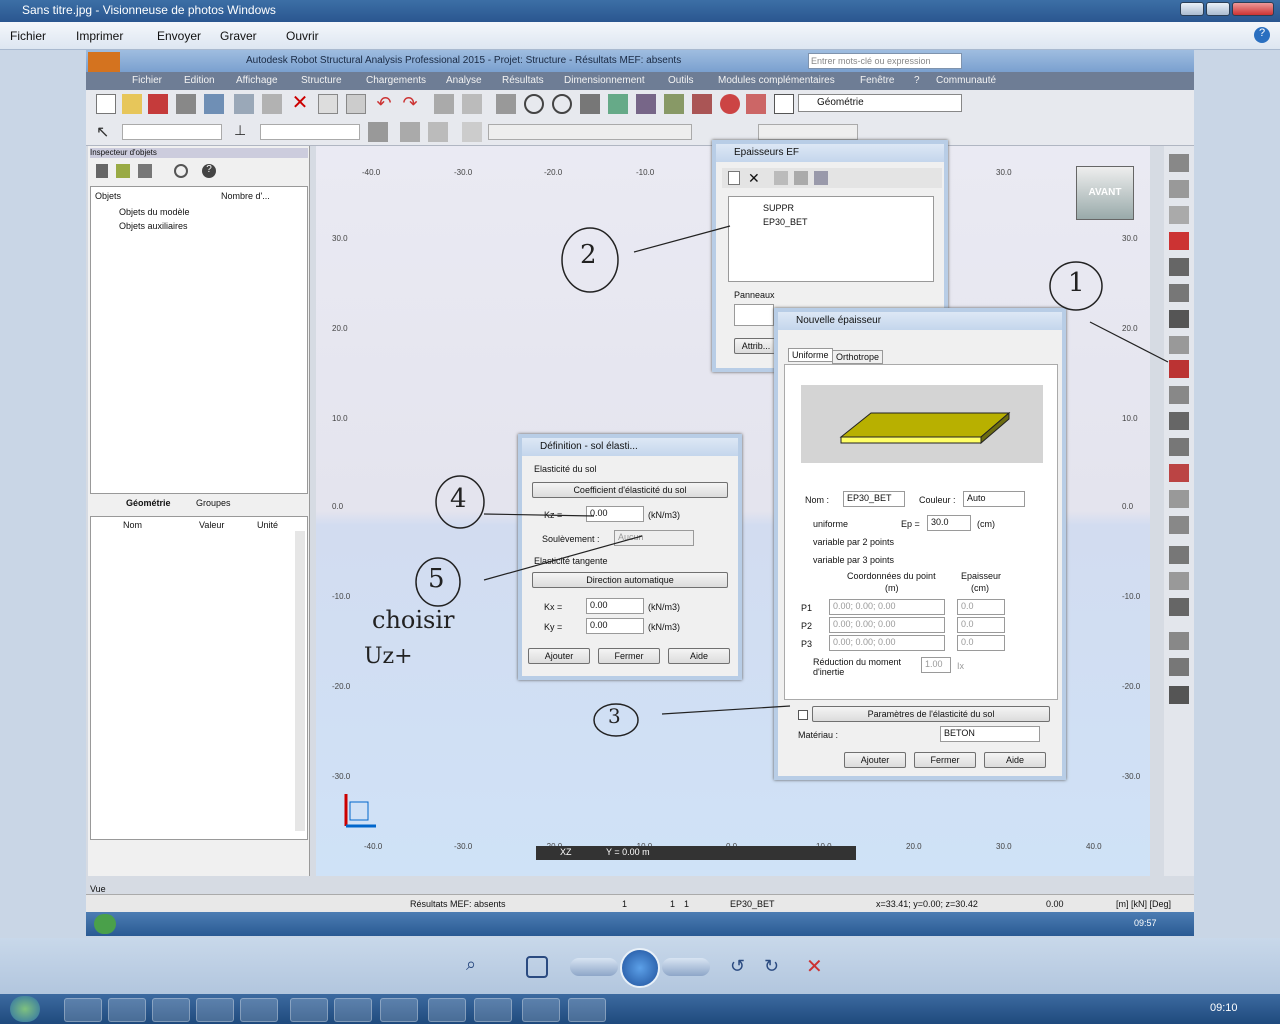  I want to click on inner-taskbar: 09:57, so click(640, 924).